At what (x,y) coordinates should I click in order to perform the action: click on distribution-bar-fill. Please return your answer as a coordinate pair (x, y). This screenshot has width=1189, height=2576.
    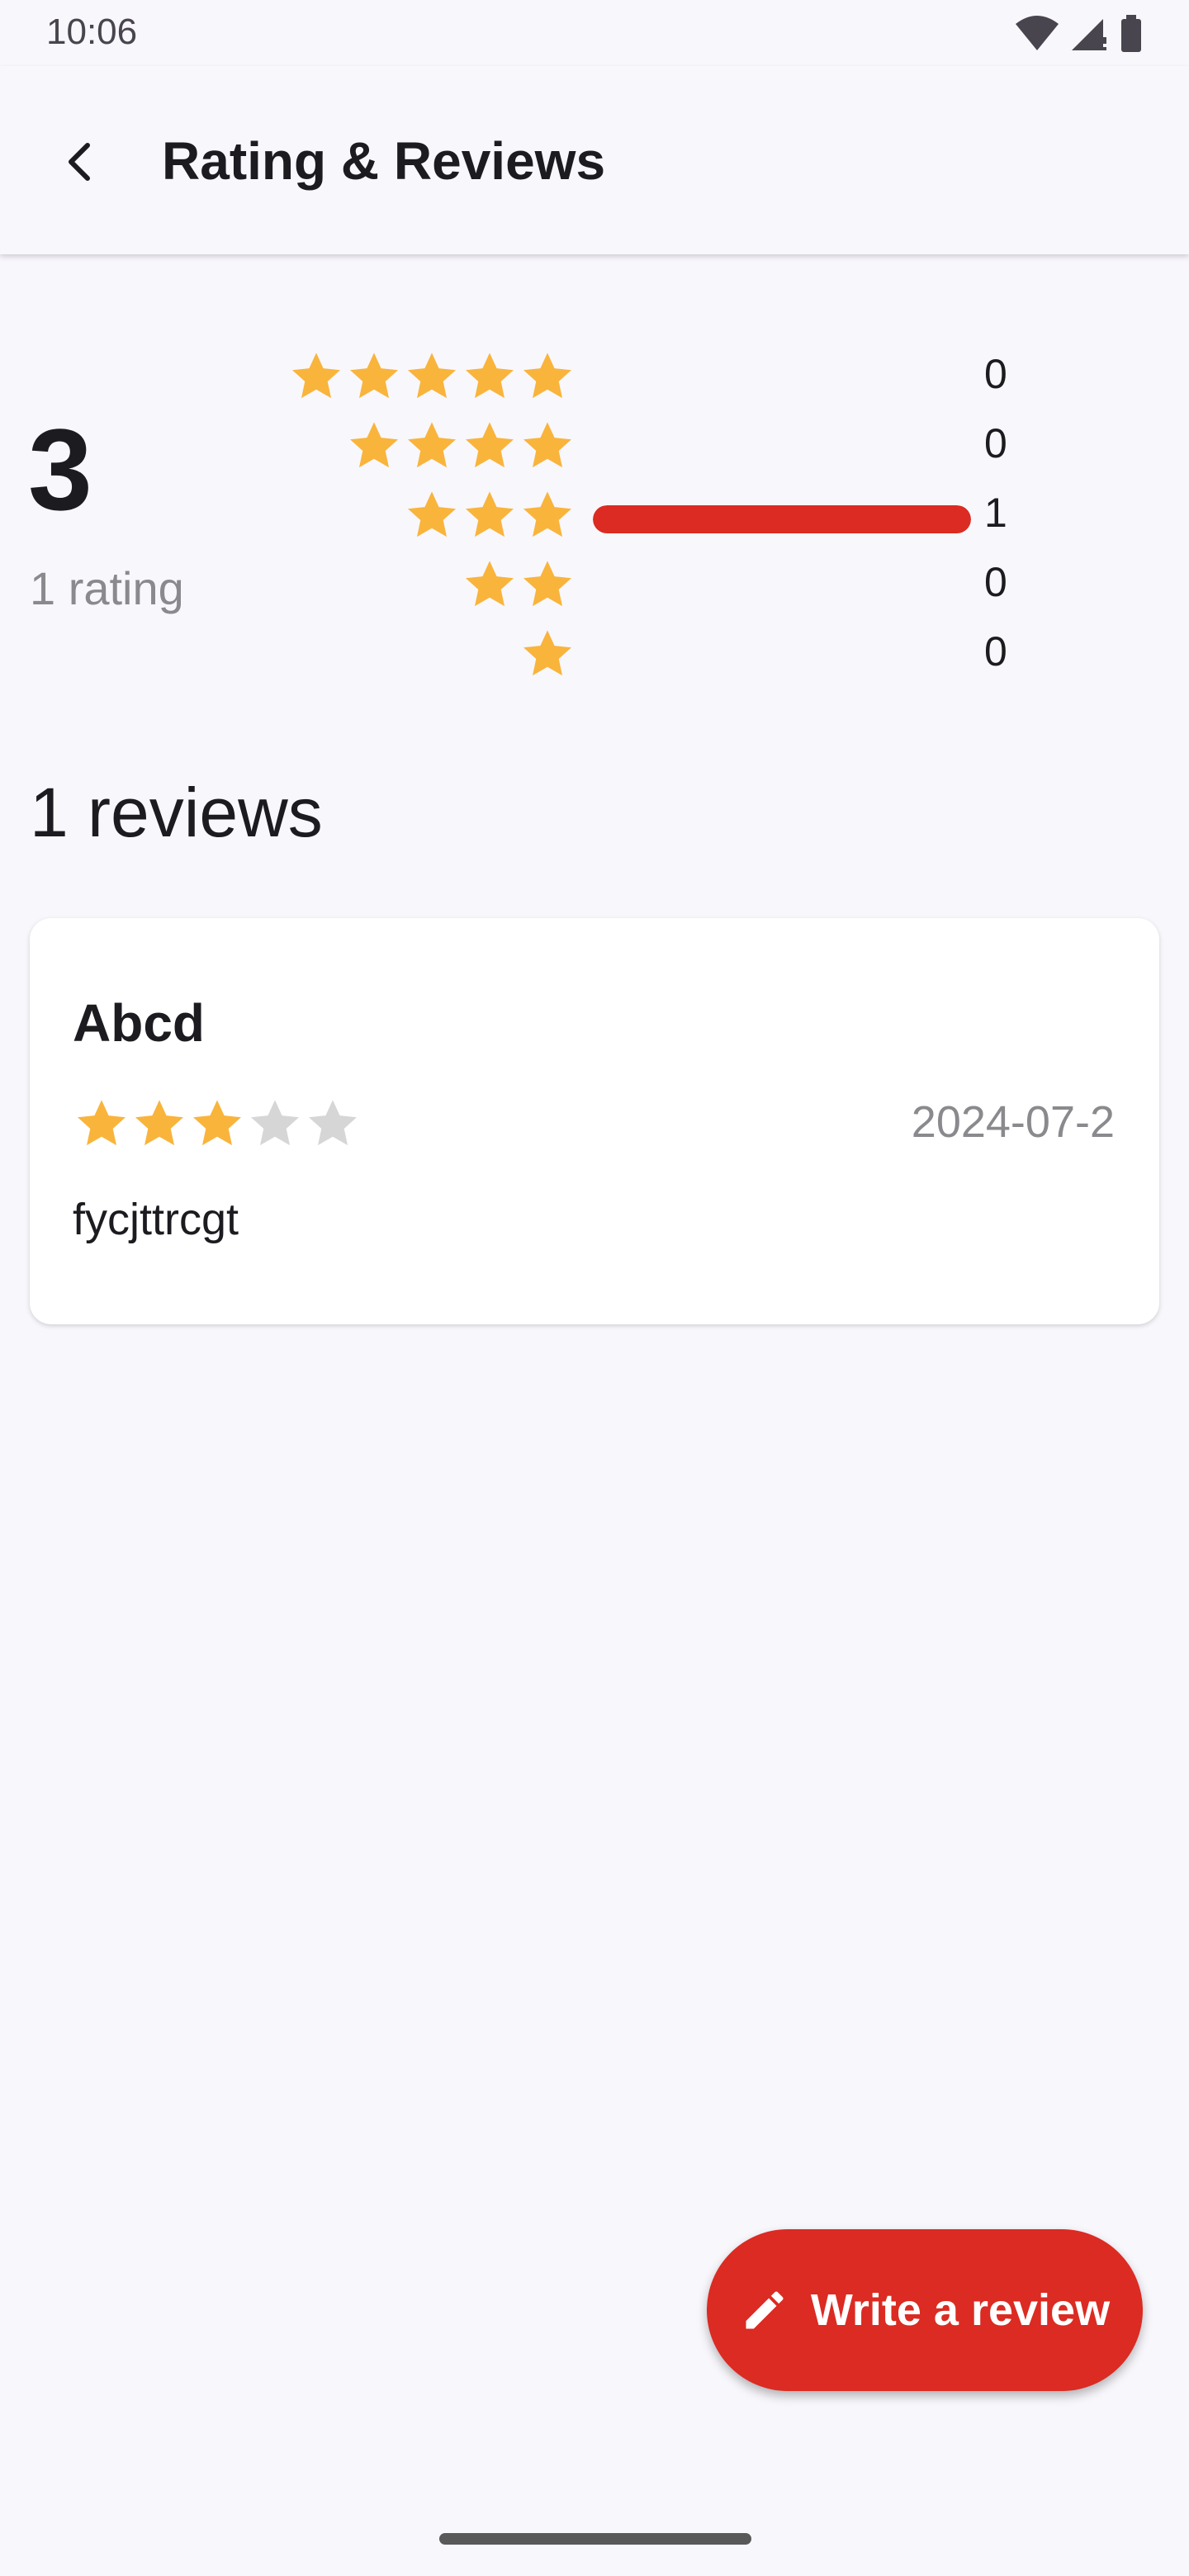
    Looking at the image, I should click on (782, 519).